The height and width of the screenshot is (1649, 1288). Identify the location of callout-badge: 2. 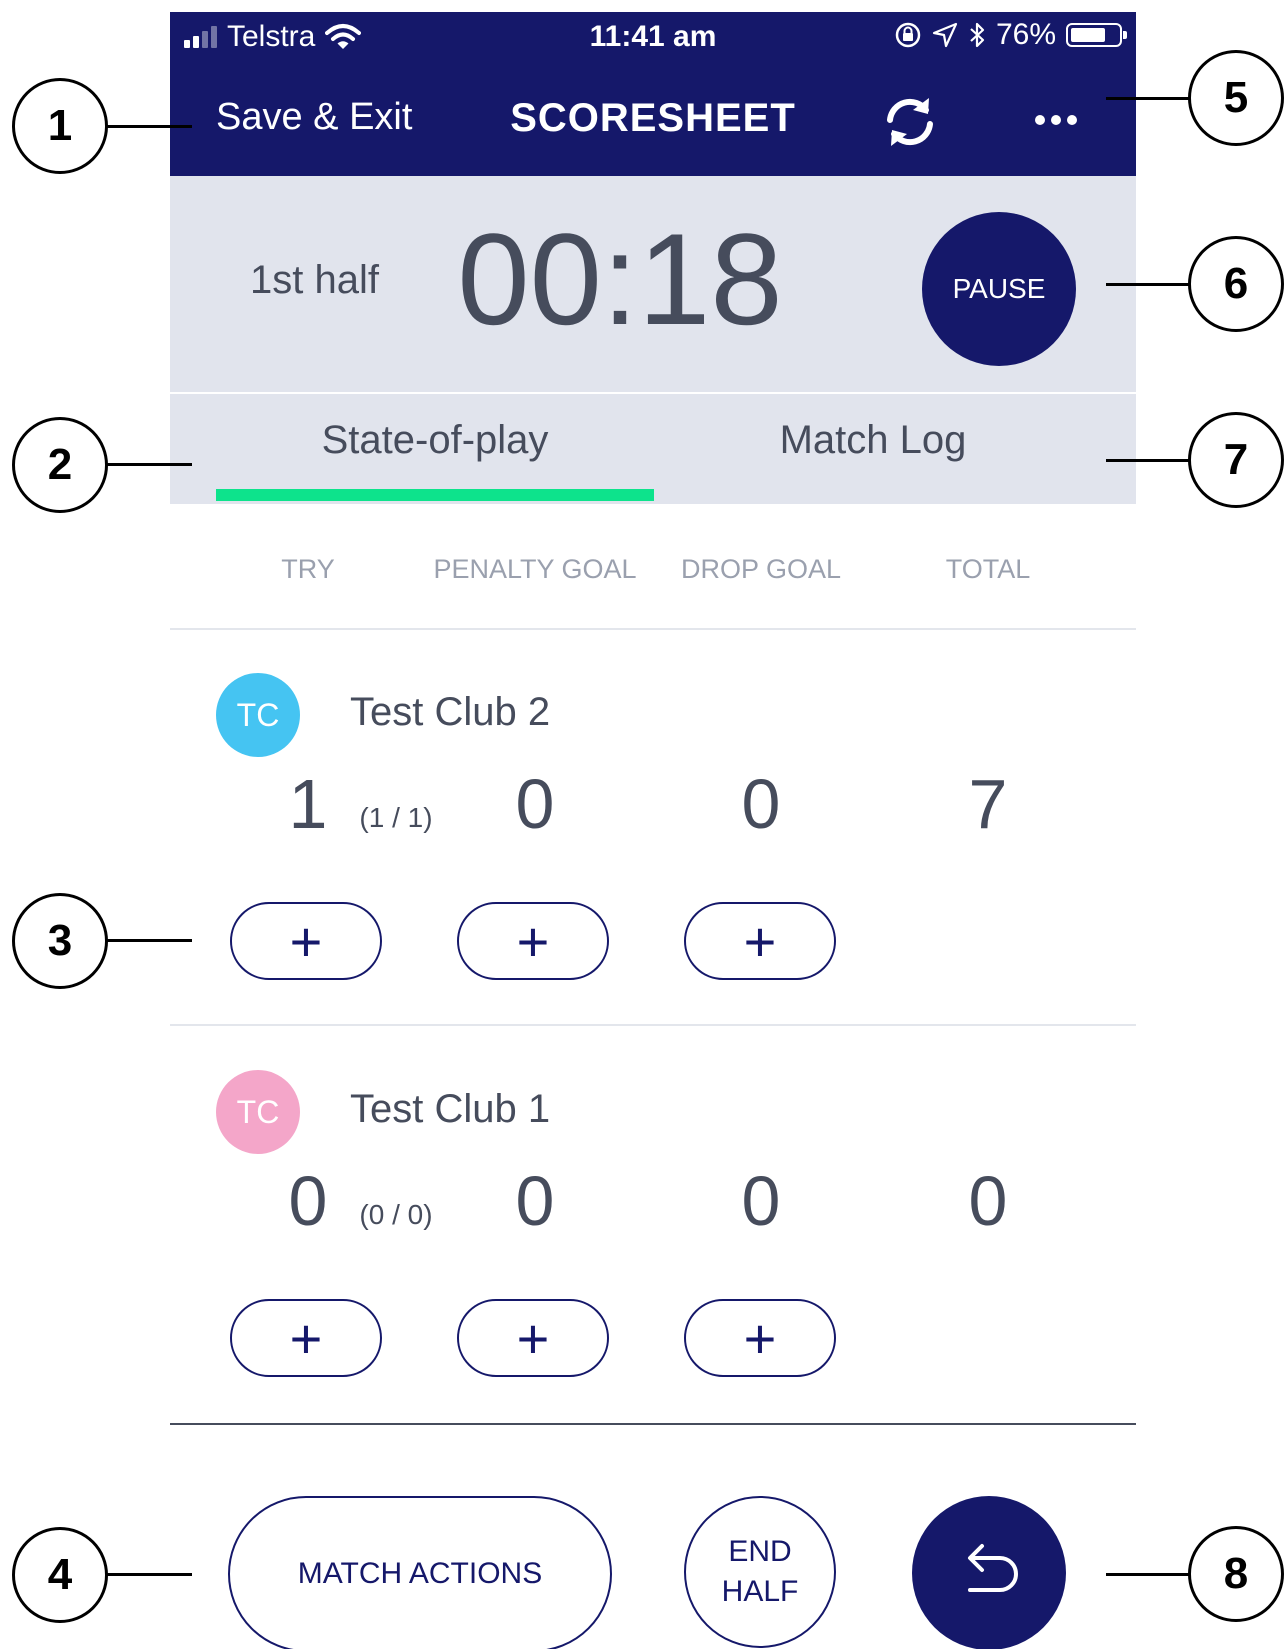
(60, 465).